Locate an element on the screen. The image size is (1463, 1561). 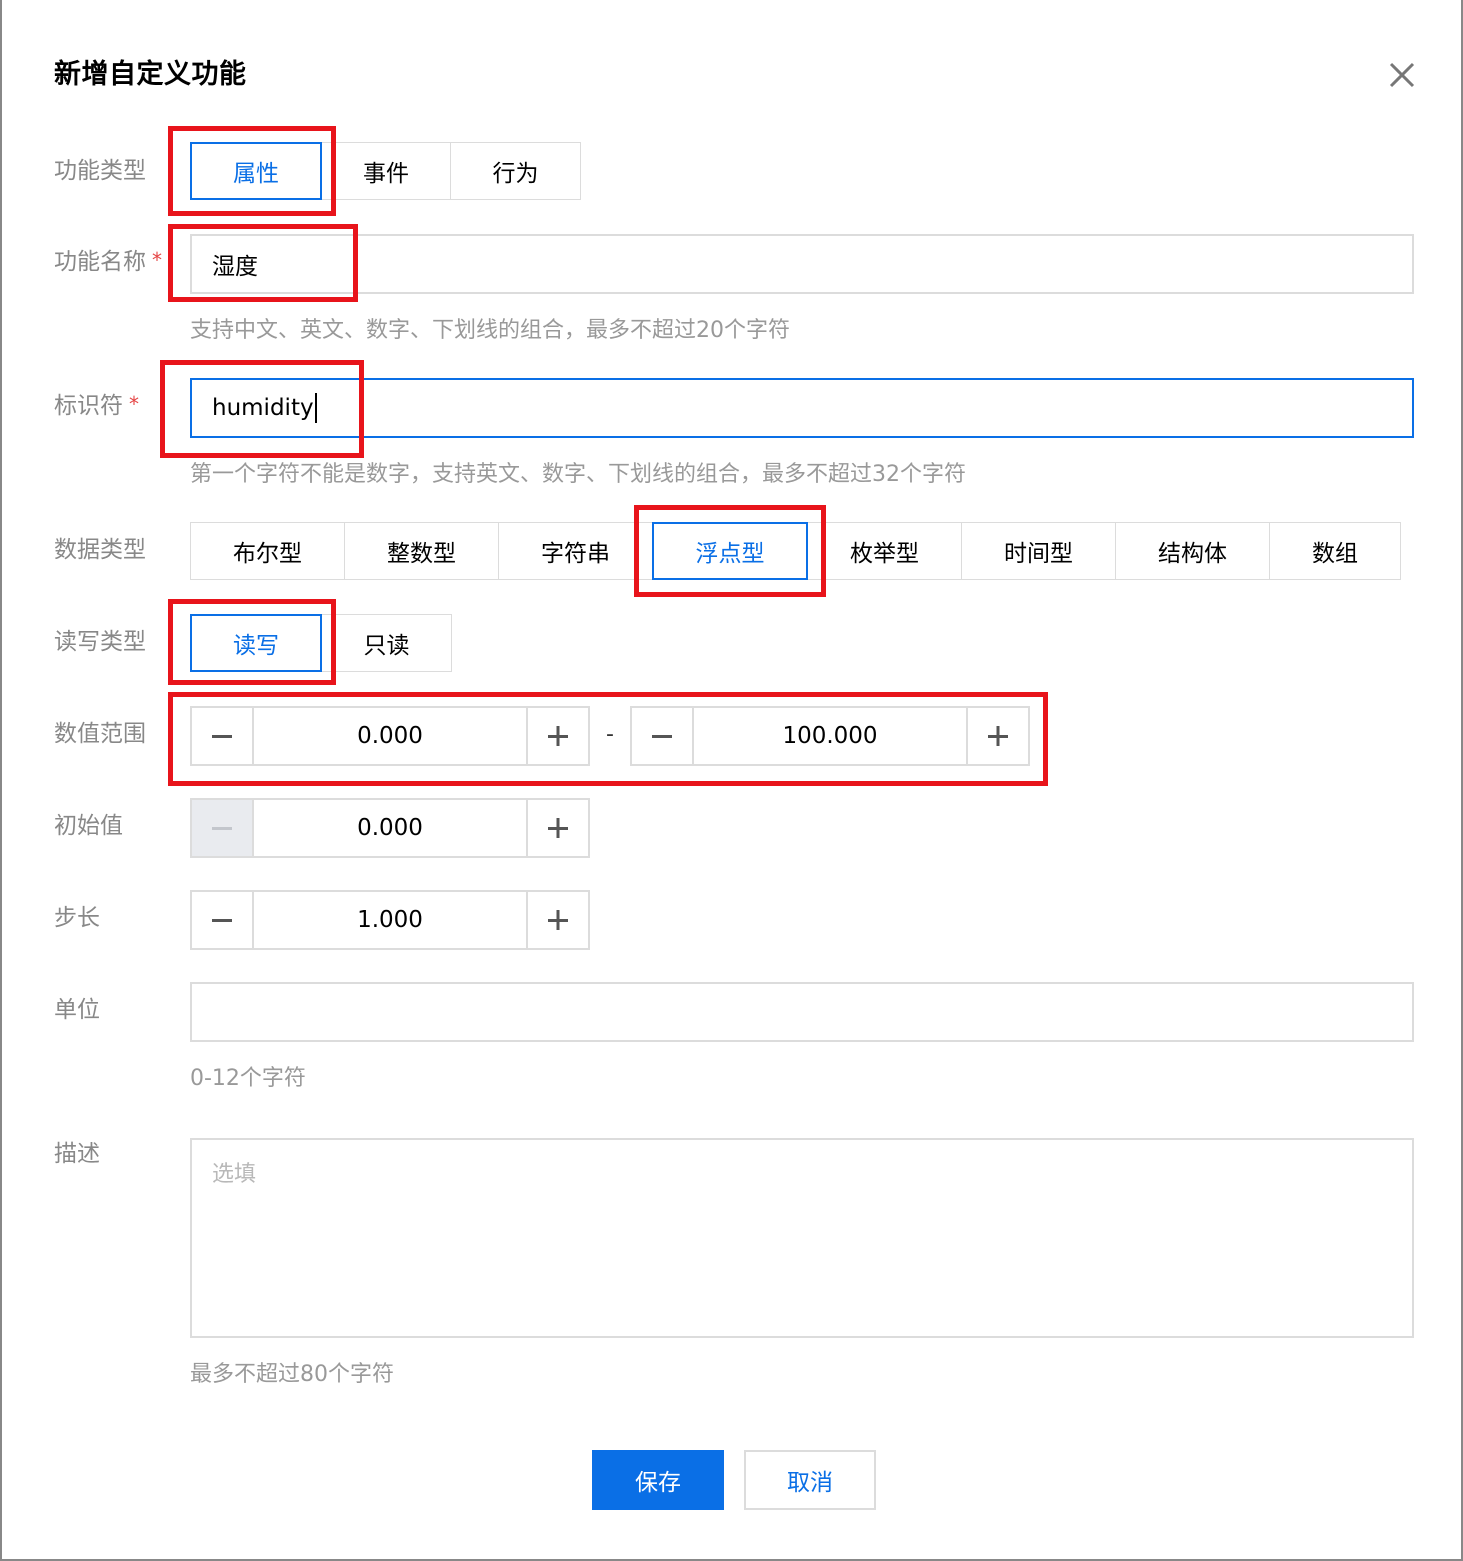
function-type-option-property: 属性 is located at coordinates (256, 171).